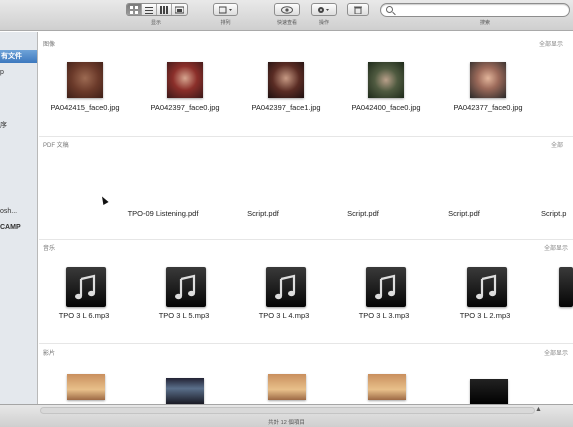  I want to click on eye-icon, so click(287, 9).